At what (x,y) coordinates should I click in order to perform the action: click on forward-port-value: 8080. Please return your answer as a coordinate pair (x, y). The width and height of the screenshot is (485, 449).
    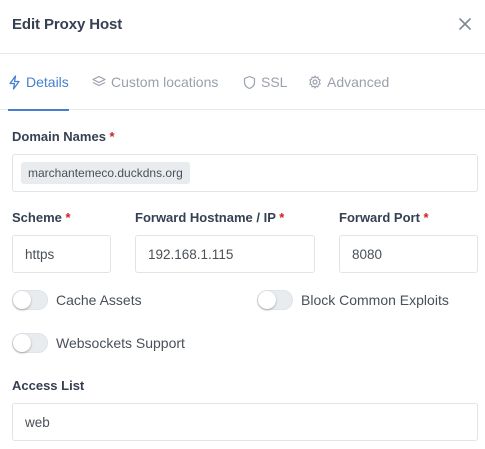
    Looking at the image, I should click on (367, 254).